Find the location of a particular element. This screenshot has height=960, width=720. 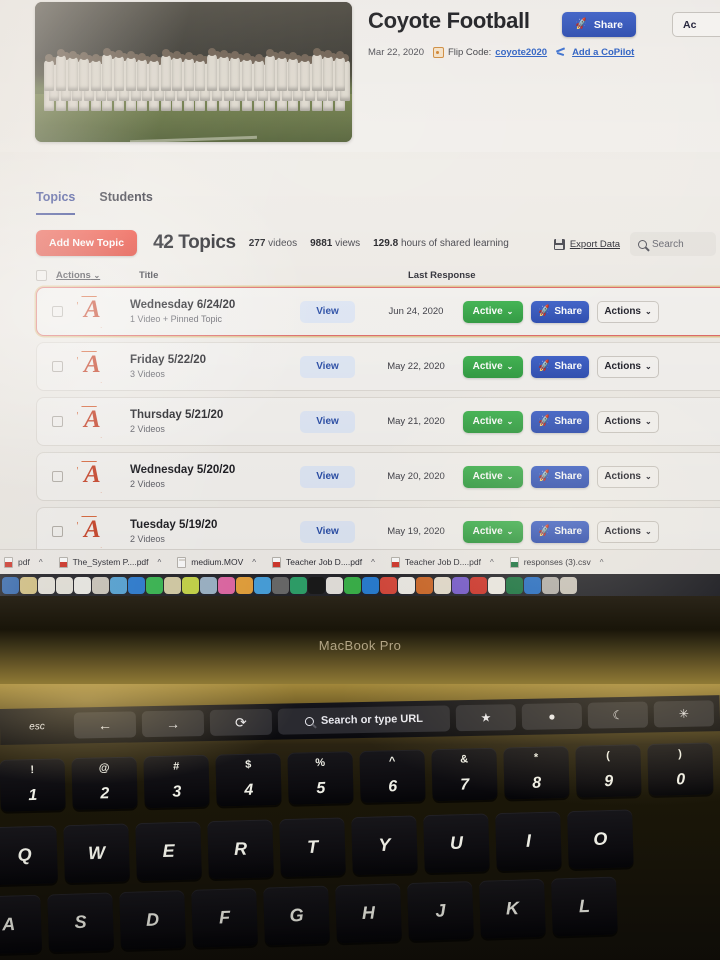

download-item: pdf ^ is located at coordinates (25, 562).